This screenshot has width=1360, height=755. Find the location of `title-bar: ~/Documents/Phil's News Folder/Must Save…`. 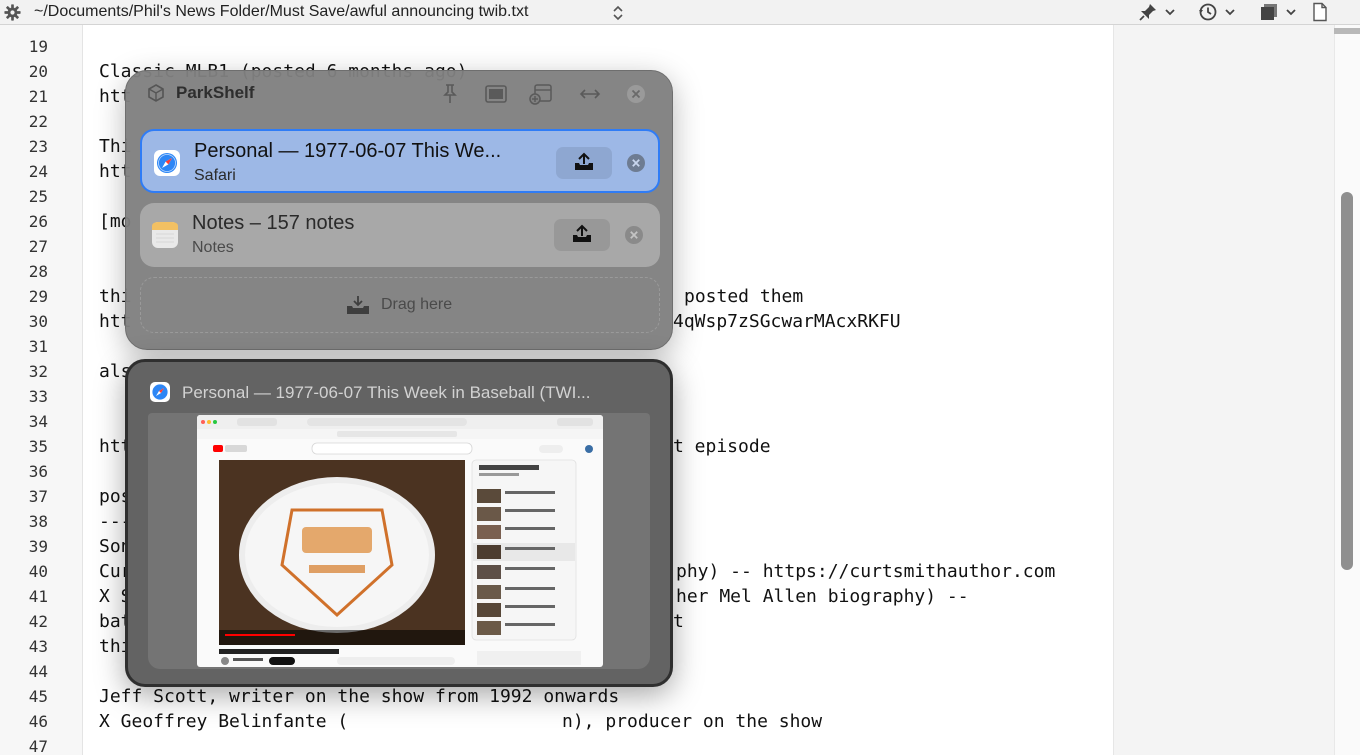

title-bar: ~/Documents/Phil's News Folder/Must Save… is located at coordinates (680, 12).